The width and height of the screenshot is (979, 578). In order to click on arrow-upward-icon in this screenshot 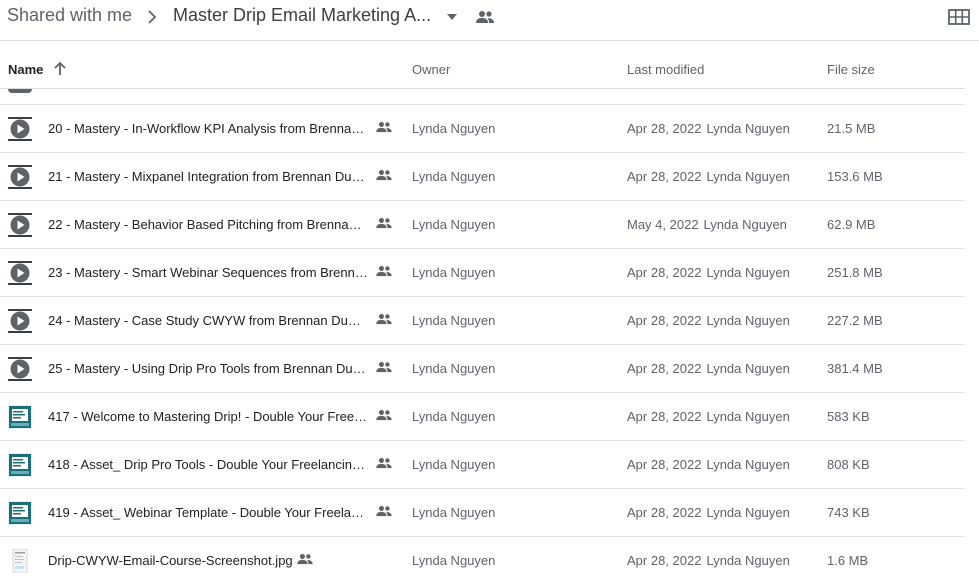, I will do `click(60, 69)`.